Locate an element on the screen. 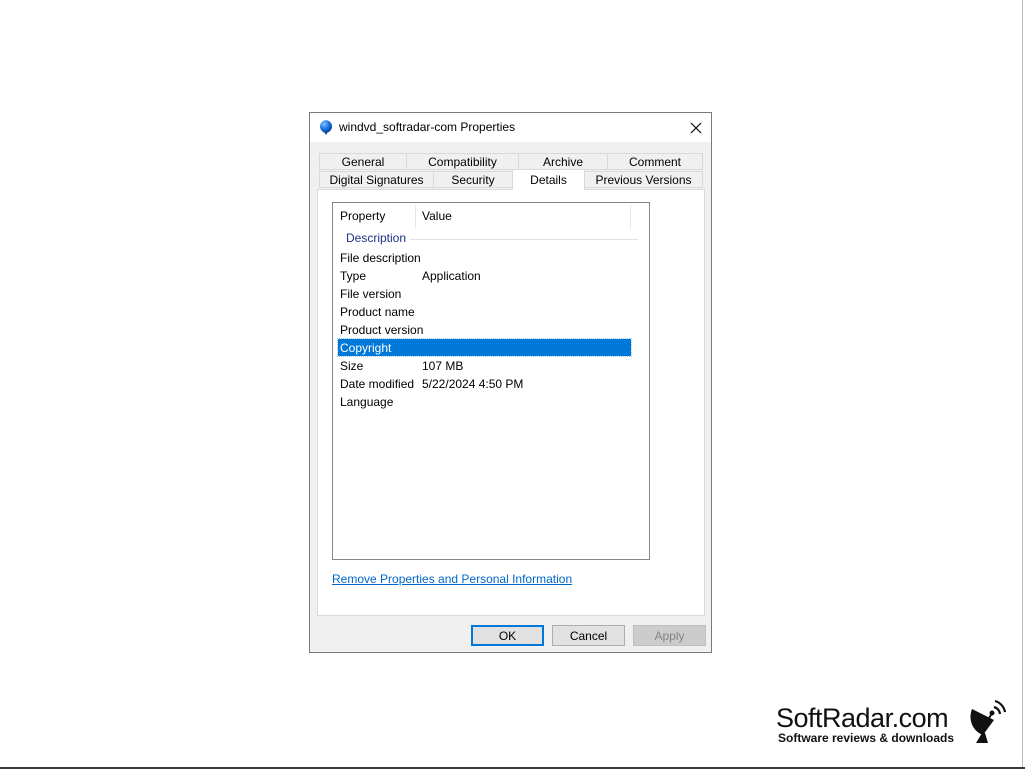  tab-previous-versions: Previous Versions is located at coordinates (643, 179).